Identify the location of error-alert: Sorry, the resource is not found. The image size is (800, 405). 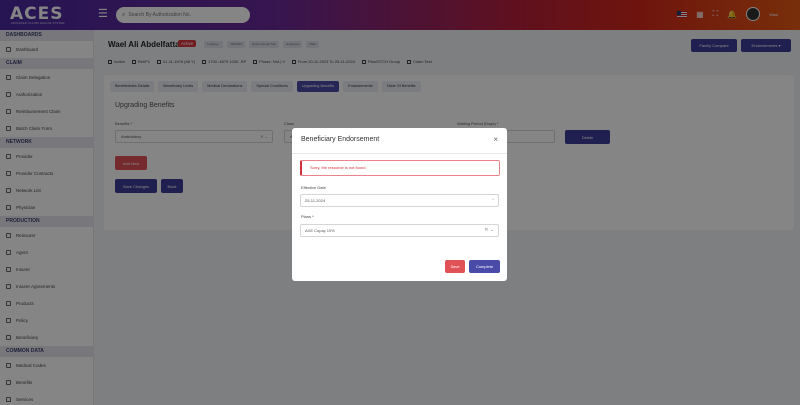
(400, 168).